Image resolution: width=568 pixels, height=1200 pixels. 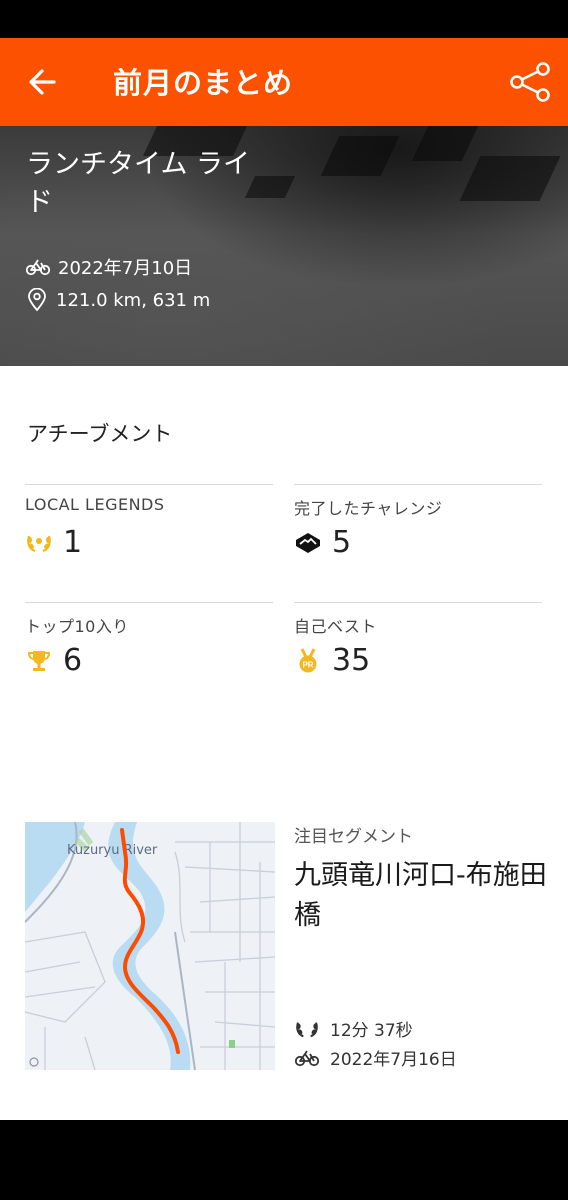 I want to click on arrow-left-icon, so click(x=42, y=82).